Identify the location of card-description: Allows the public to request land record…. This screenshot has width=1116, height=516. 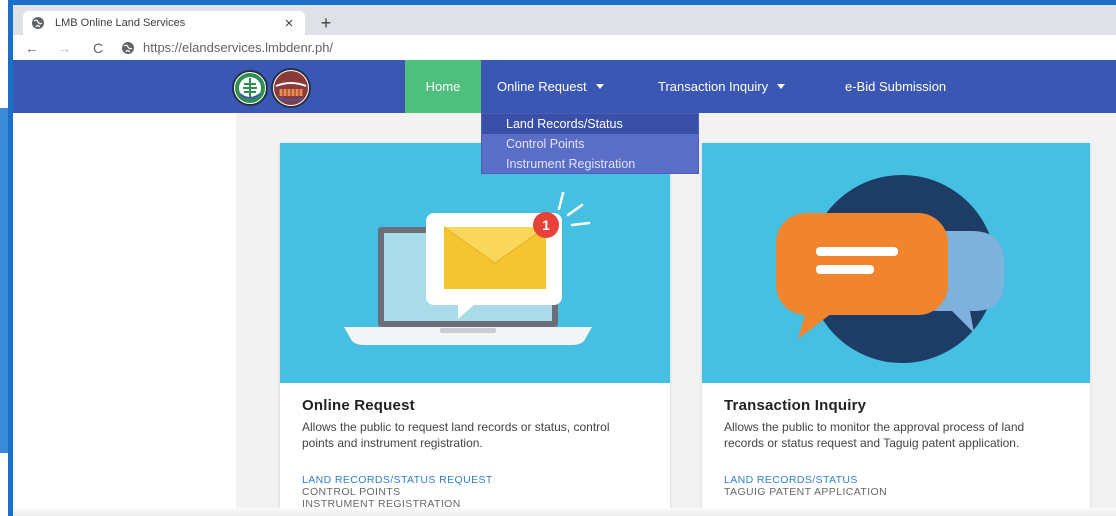
(456, 435).